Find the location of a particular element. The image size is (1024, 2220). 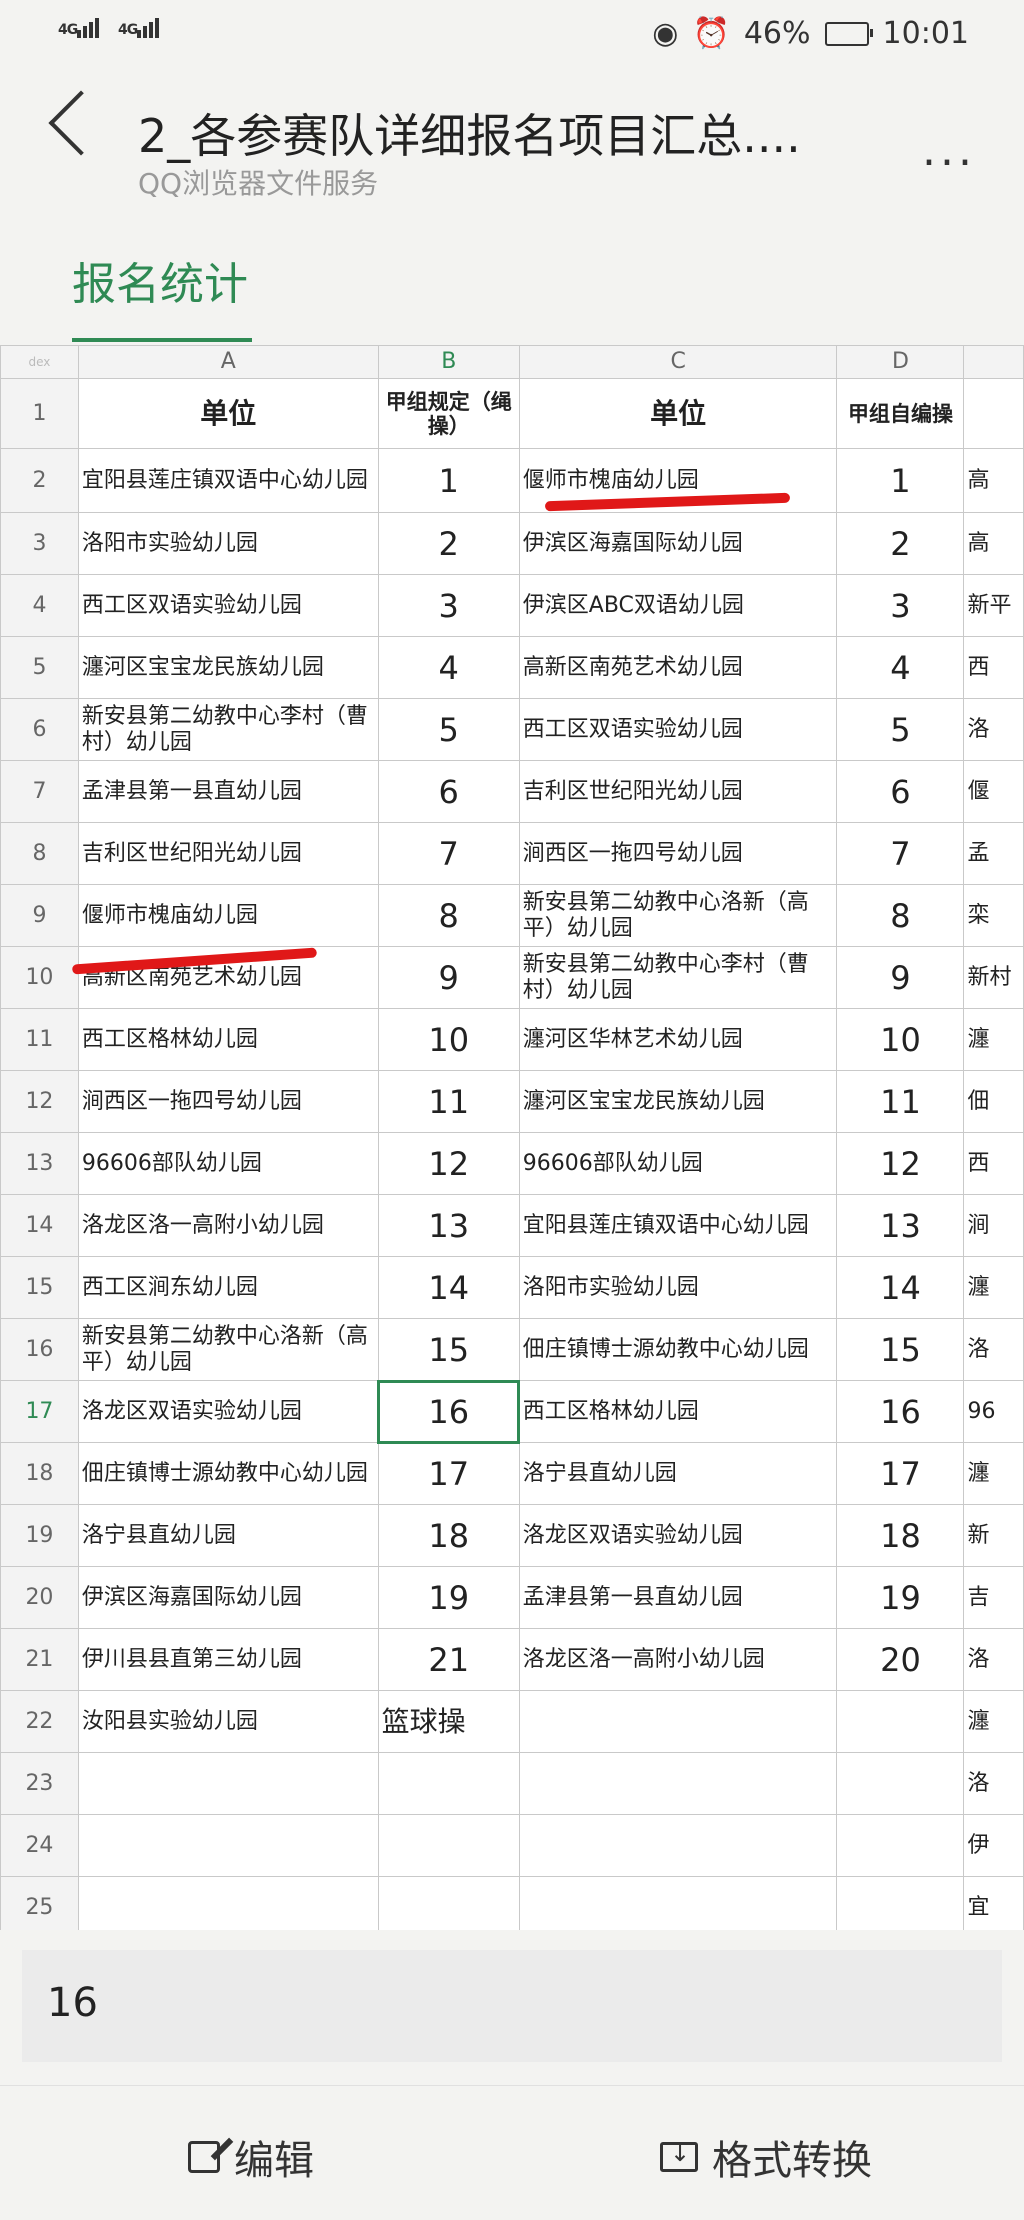

row-number: 20 is located at coordinates (39, 1597).